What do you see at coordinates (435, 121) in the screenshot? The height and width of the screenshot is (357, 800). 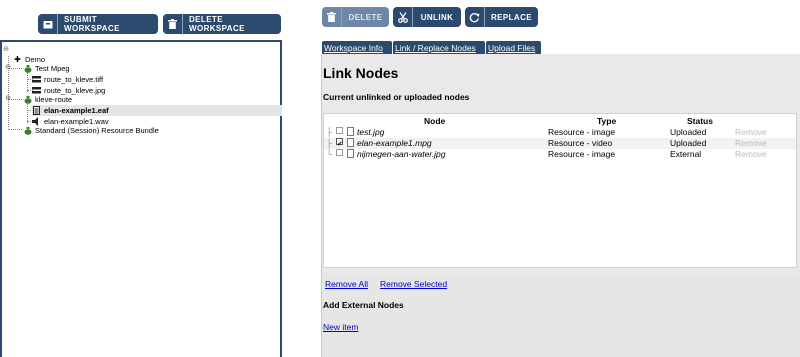 I see `column-header-node: Node` at bounding box center [435, 121].